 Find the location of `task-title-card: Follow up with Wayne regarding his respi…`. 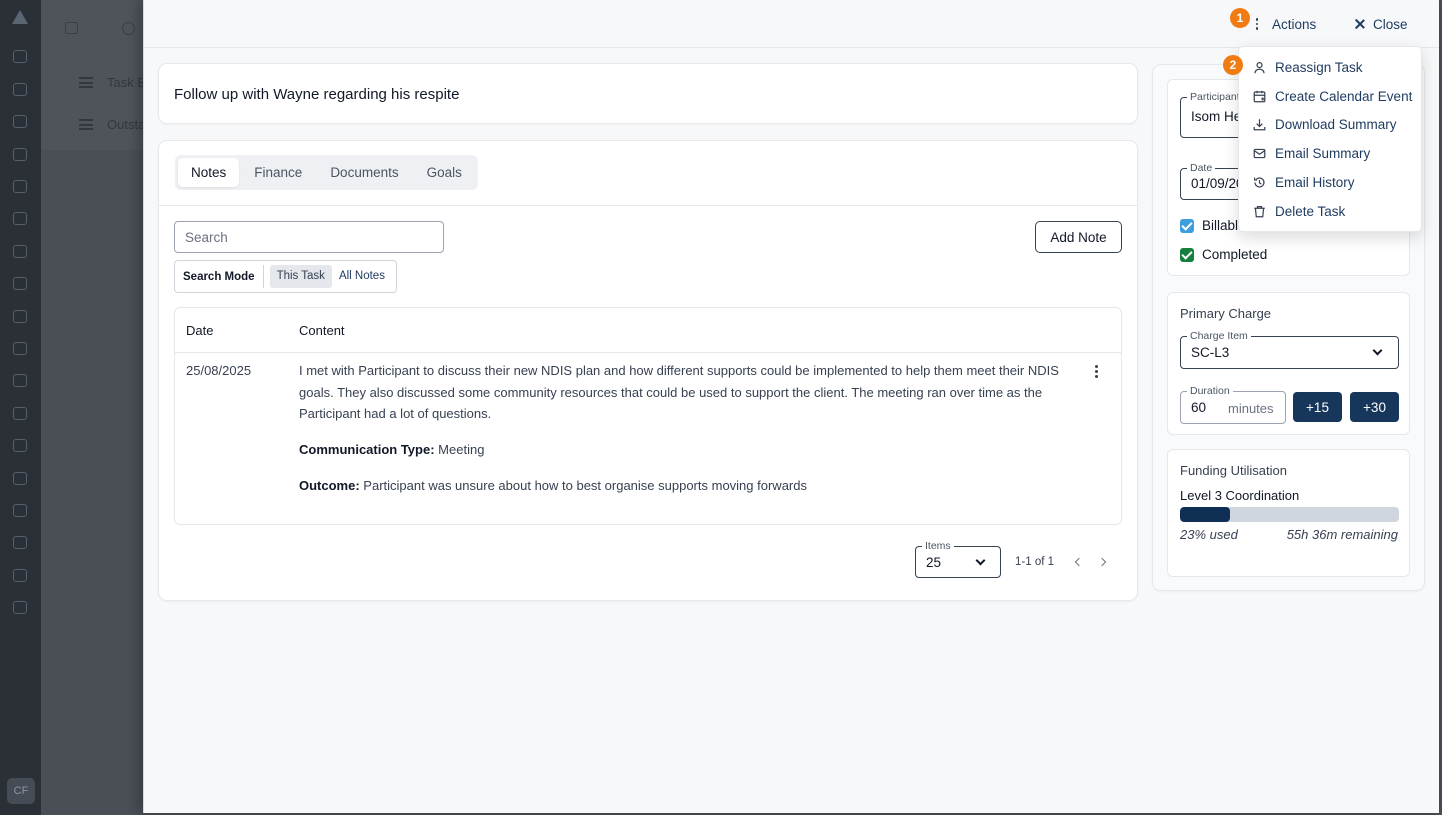

task-title-card: Follow up with Wayne regarding his respi… is located at coordinates (648, 93).